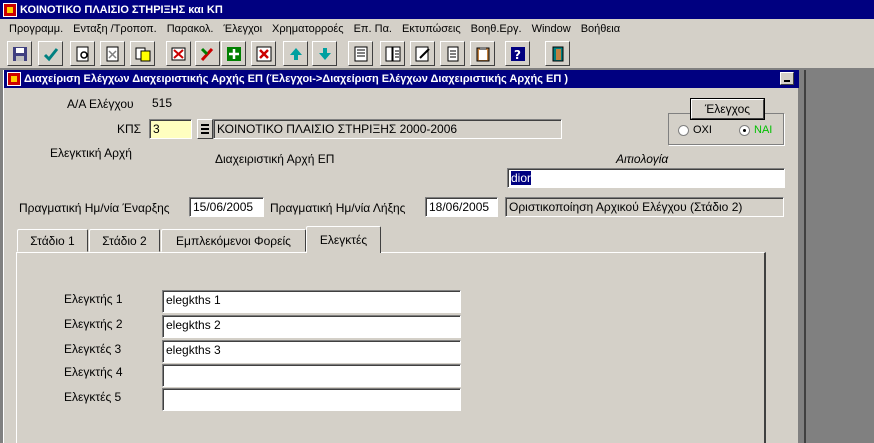 The image size is (874, 443). Describe the element at coordinates (373, 29) in the screenshot. I see `menu-ep-pa: Επ. Πα.` at that location.